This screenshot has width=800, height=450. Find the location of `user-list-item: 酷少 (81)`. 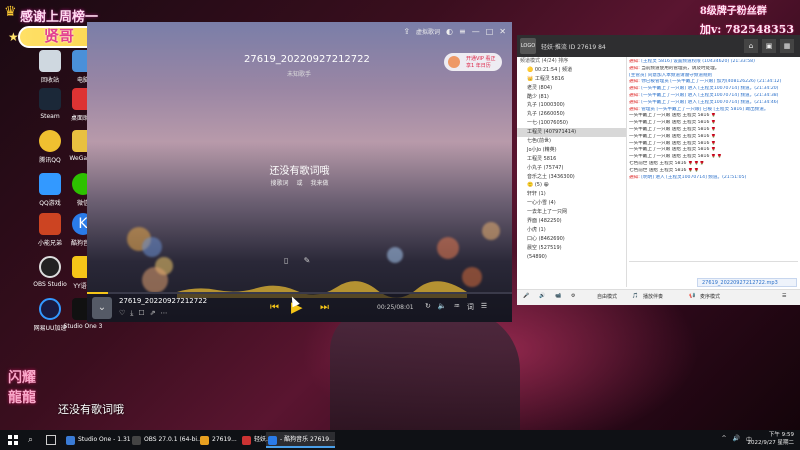

user-list-item: 酷少 (81) is located at coordinates (571, 97).